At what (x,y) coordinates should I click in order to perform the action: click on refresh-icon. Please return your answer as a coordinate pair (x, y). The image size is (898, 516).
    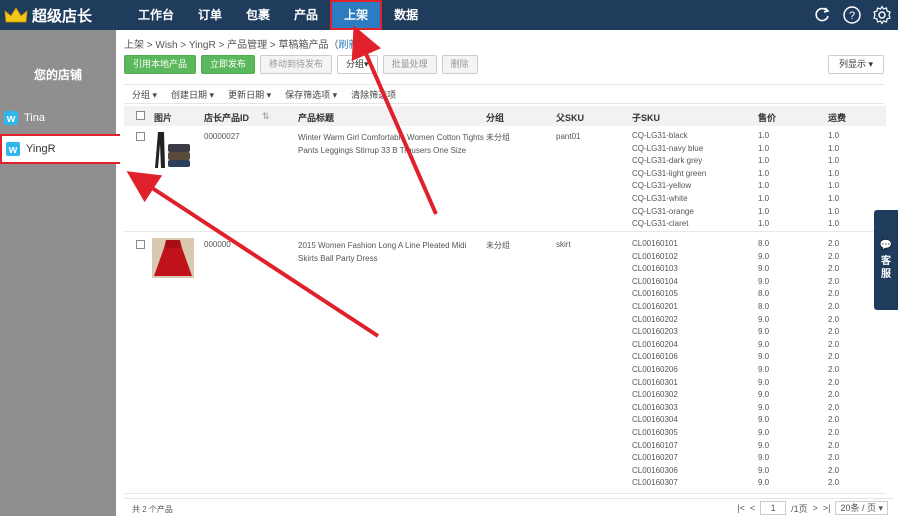
    Looking at the image, I should click on (822, 15).